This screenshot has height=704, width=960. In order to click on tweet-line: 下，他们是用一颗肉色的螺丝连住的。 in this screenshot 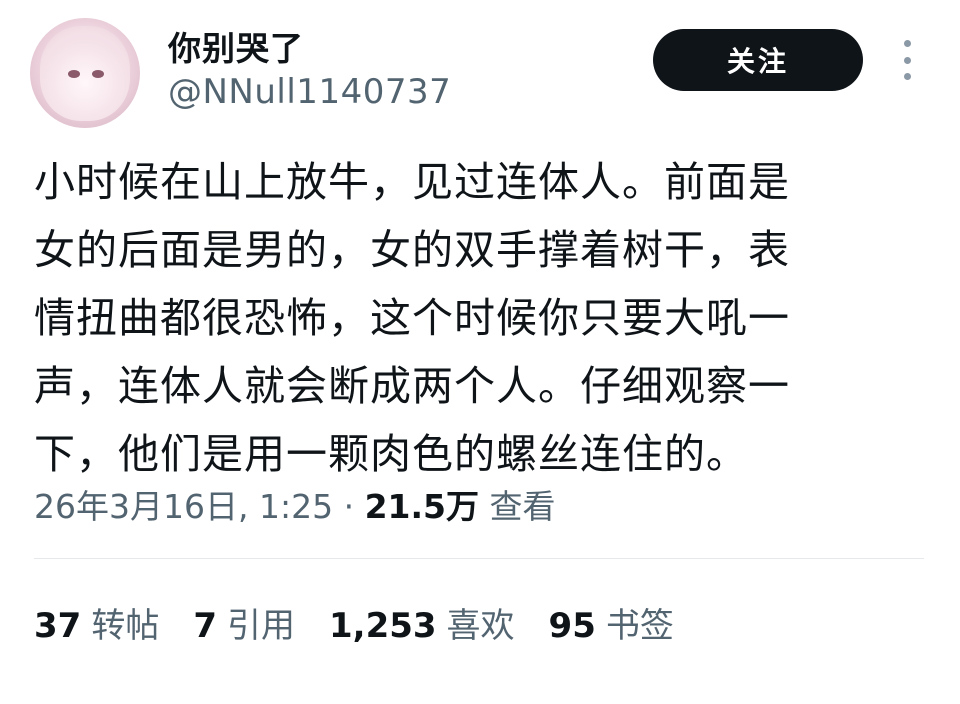, I will do `click(391, 454)`.